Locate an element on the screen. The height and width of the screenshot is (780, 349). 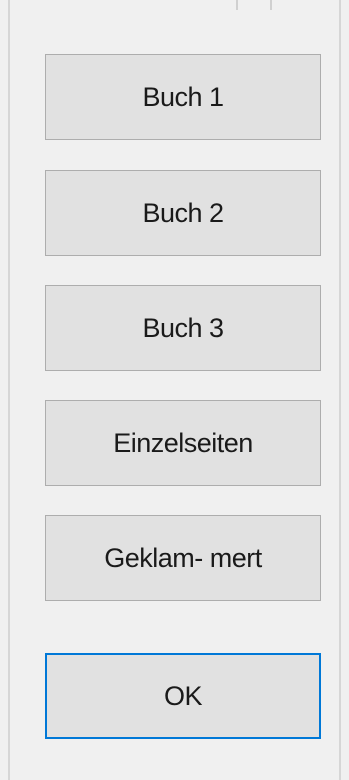
ok-button: OK is located at coordinates (183, 696).